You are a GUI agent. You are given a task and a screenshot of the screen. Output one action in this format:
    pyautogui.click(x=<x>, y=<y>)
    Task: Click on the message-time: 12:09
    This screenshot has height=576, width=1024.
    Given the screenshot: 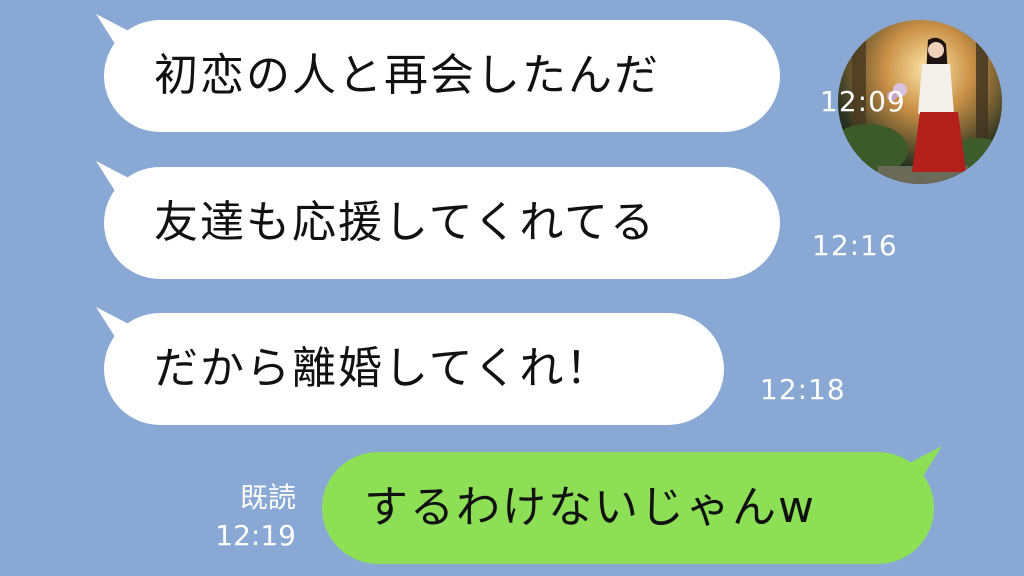 What is the action you would take?
    pyautogui.click(x=863, y=101)
    